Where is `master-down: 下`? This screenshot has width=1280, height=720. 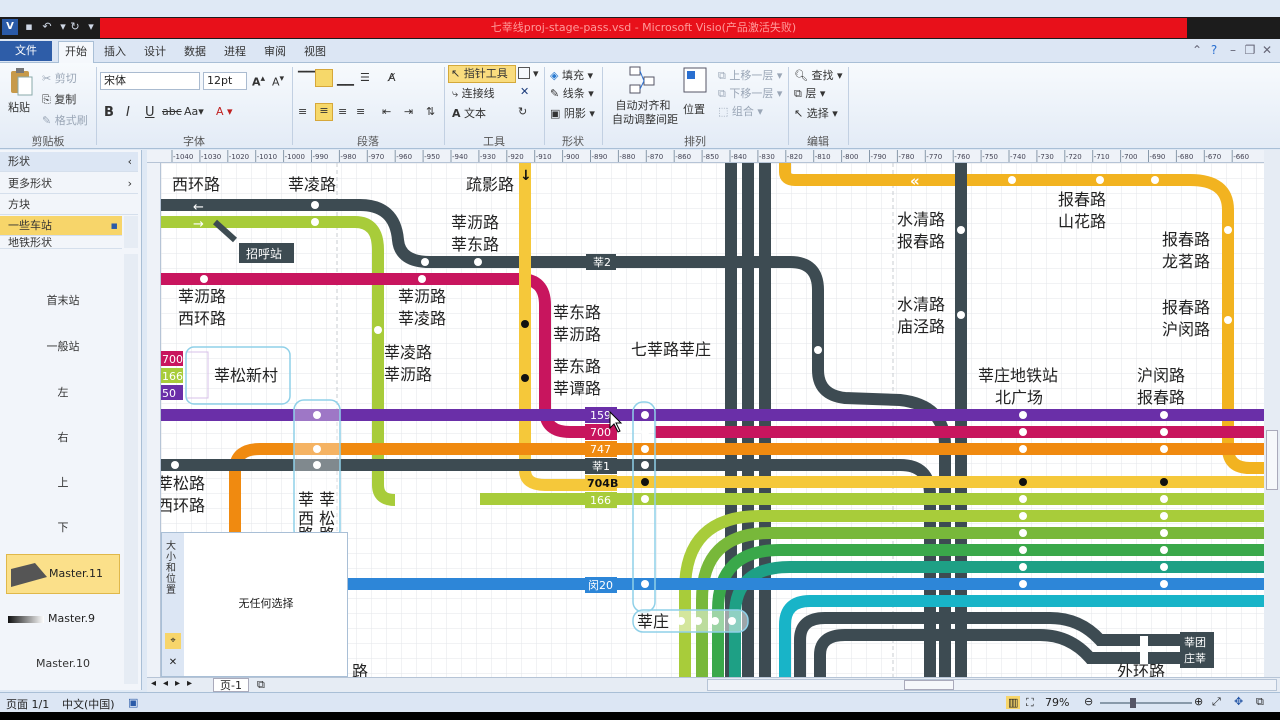 master-down: 下 is located at coordinates (63, 528).